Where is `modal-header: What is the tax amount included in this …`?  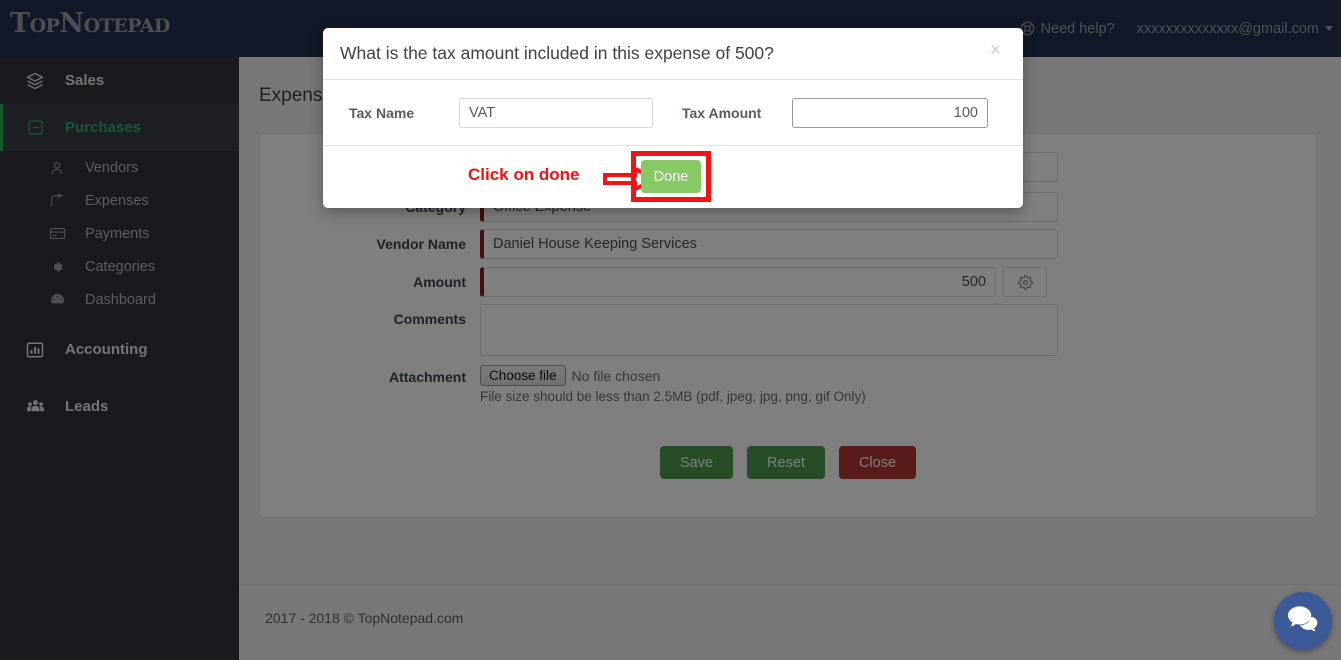
modal-header: What is the tax amount included in this … is located at coordinates (673, 54).